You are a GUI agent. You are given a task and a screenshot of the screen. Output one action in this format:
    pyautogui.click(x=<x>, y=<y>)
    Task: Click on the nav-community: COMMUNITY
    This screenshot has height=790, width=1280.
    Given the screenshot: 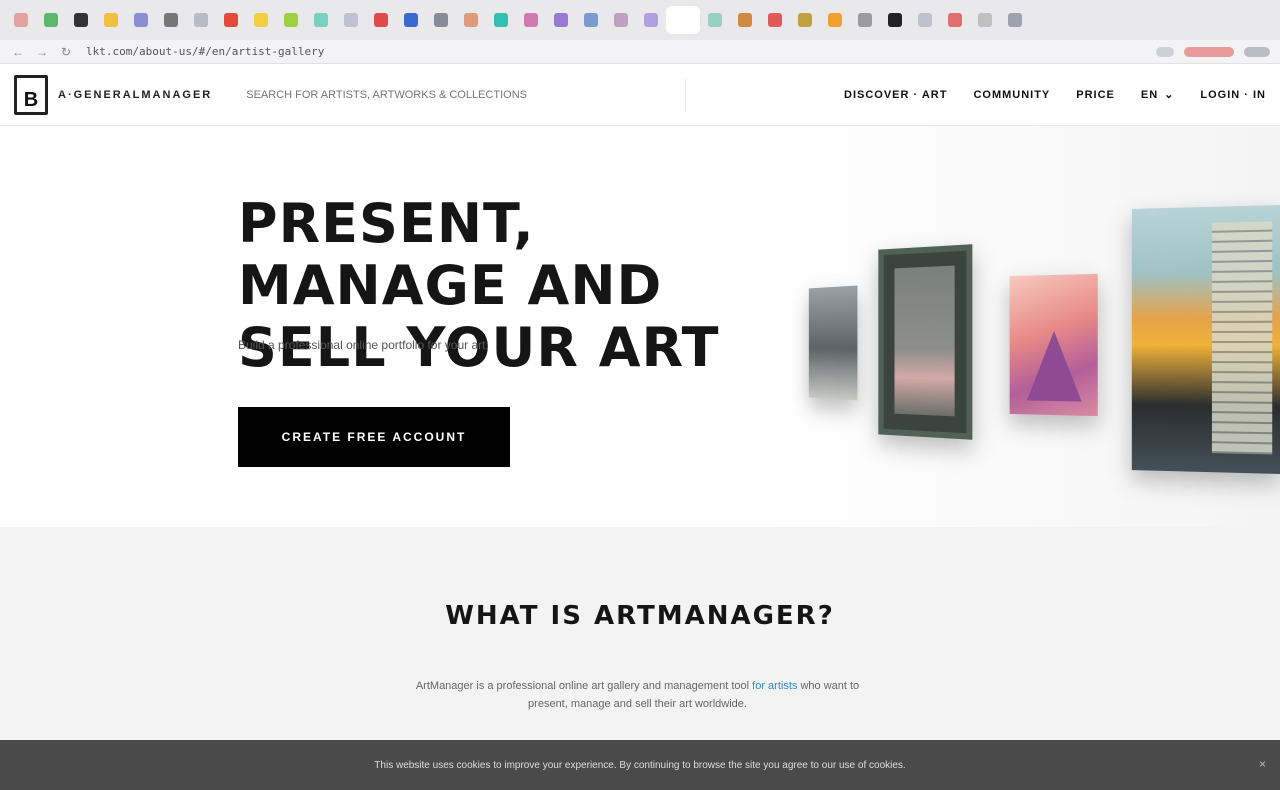 What is the action you would take?
    pyautogui.click(x=1011, y=95)
    